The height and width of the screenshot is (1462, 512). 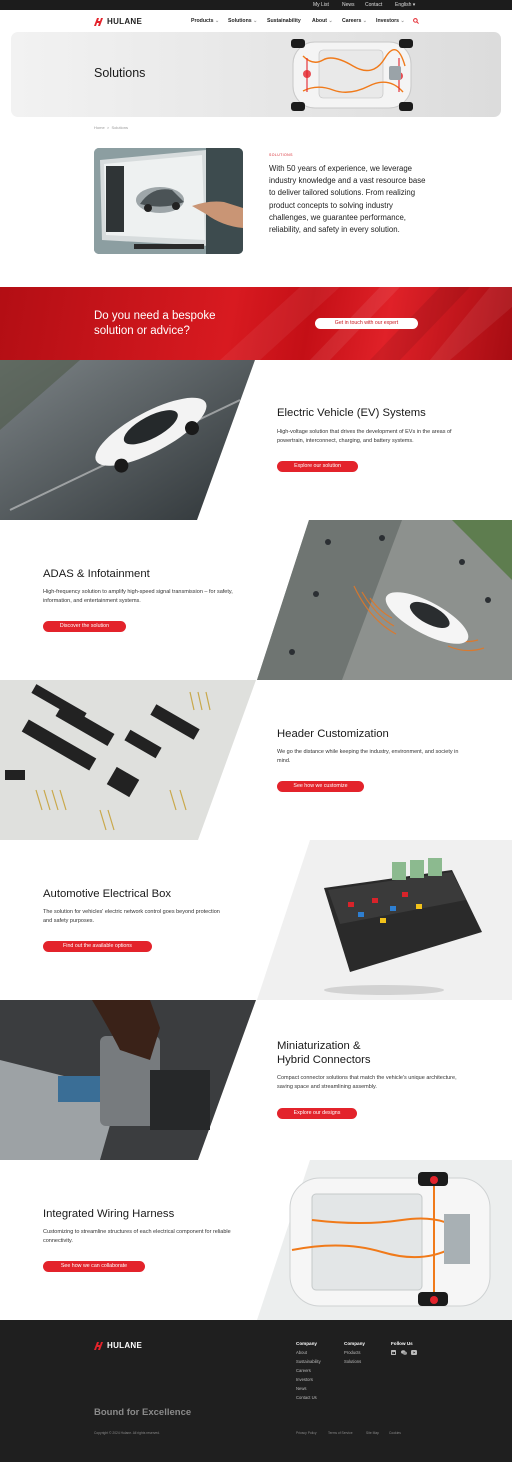 I want to click on footer-link-about: About, so click(x=301, y=1352).